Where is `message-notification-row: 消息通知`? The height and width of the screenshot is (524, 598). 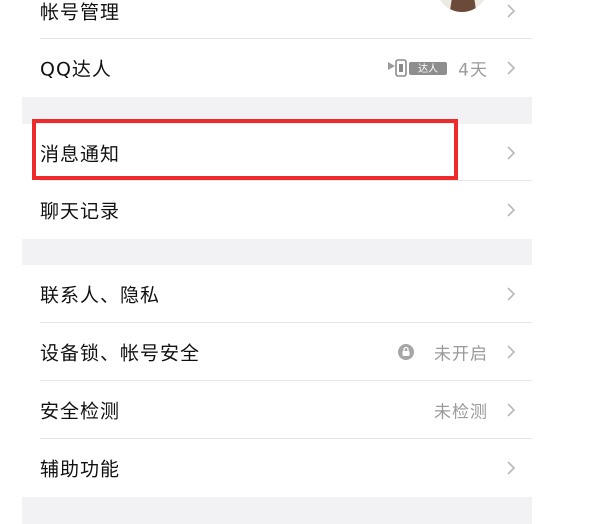
message-notification-row: 消息通知 is located at coordinates (277, 152).